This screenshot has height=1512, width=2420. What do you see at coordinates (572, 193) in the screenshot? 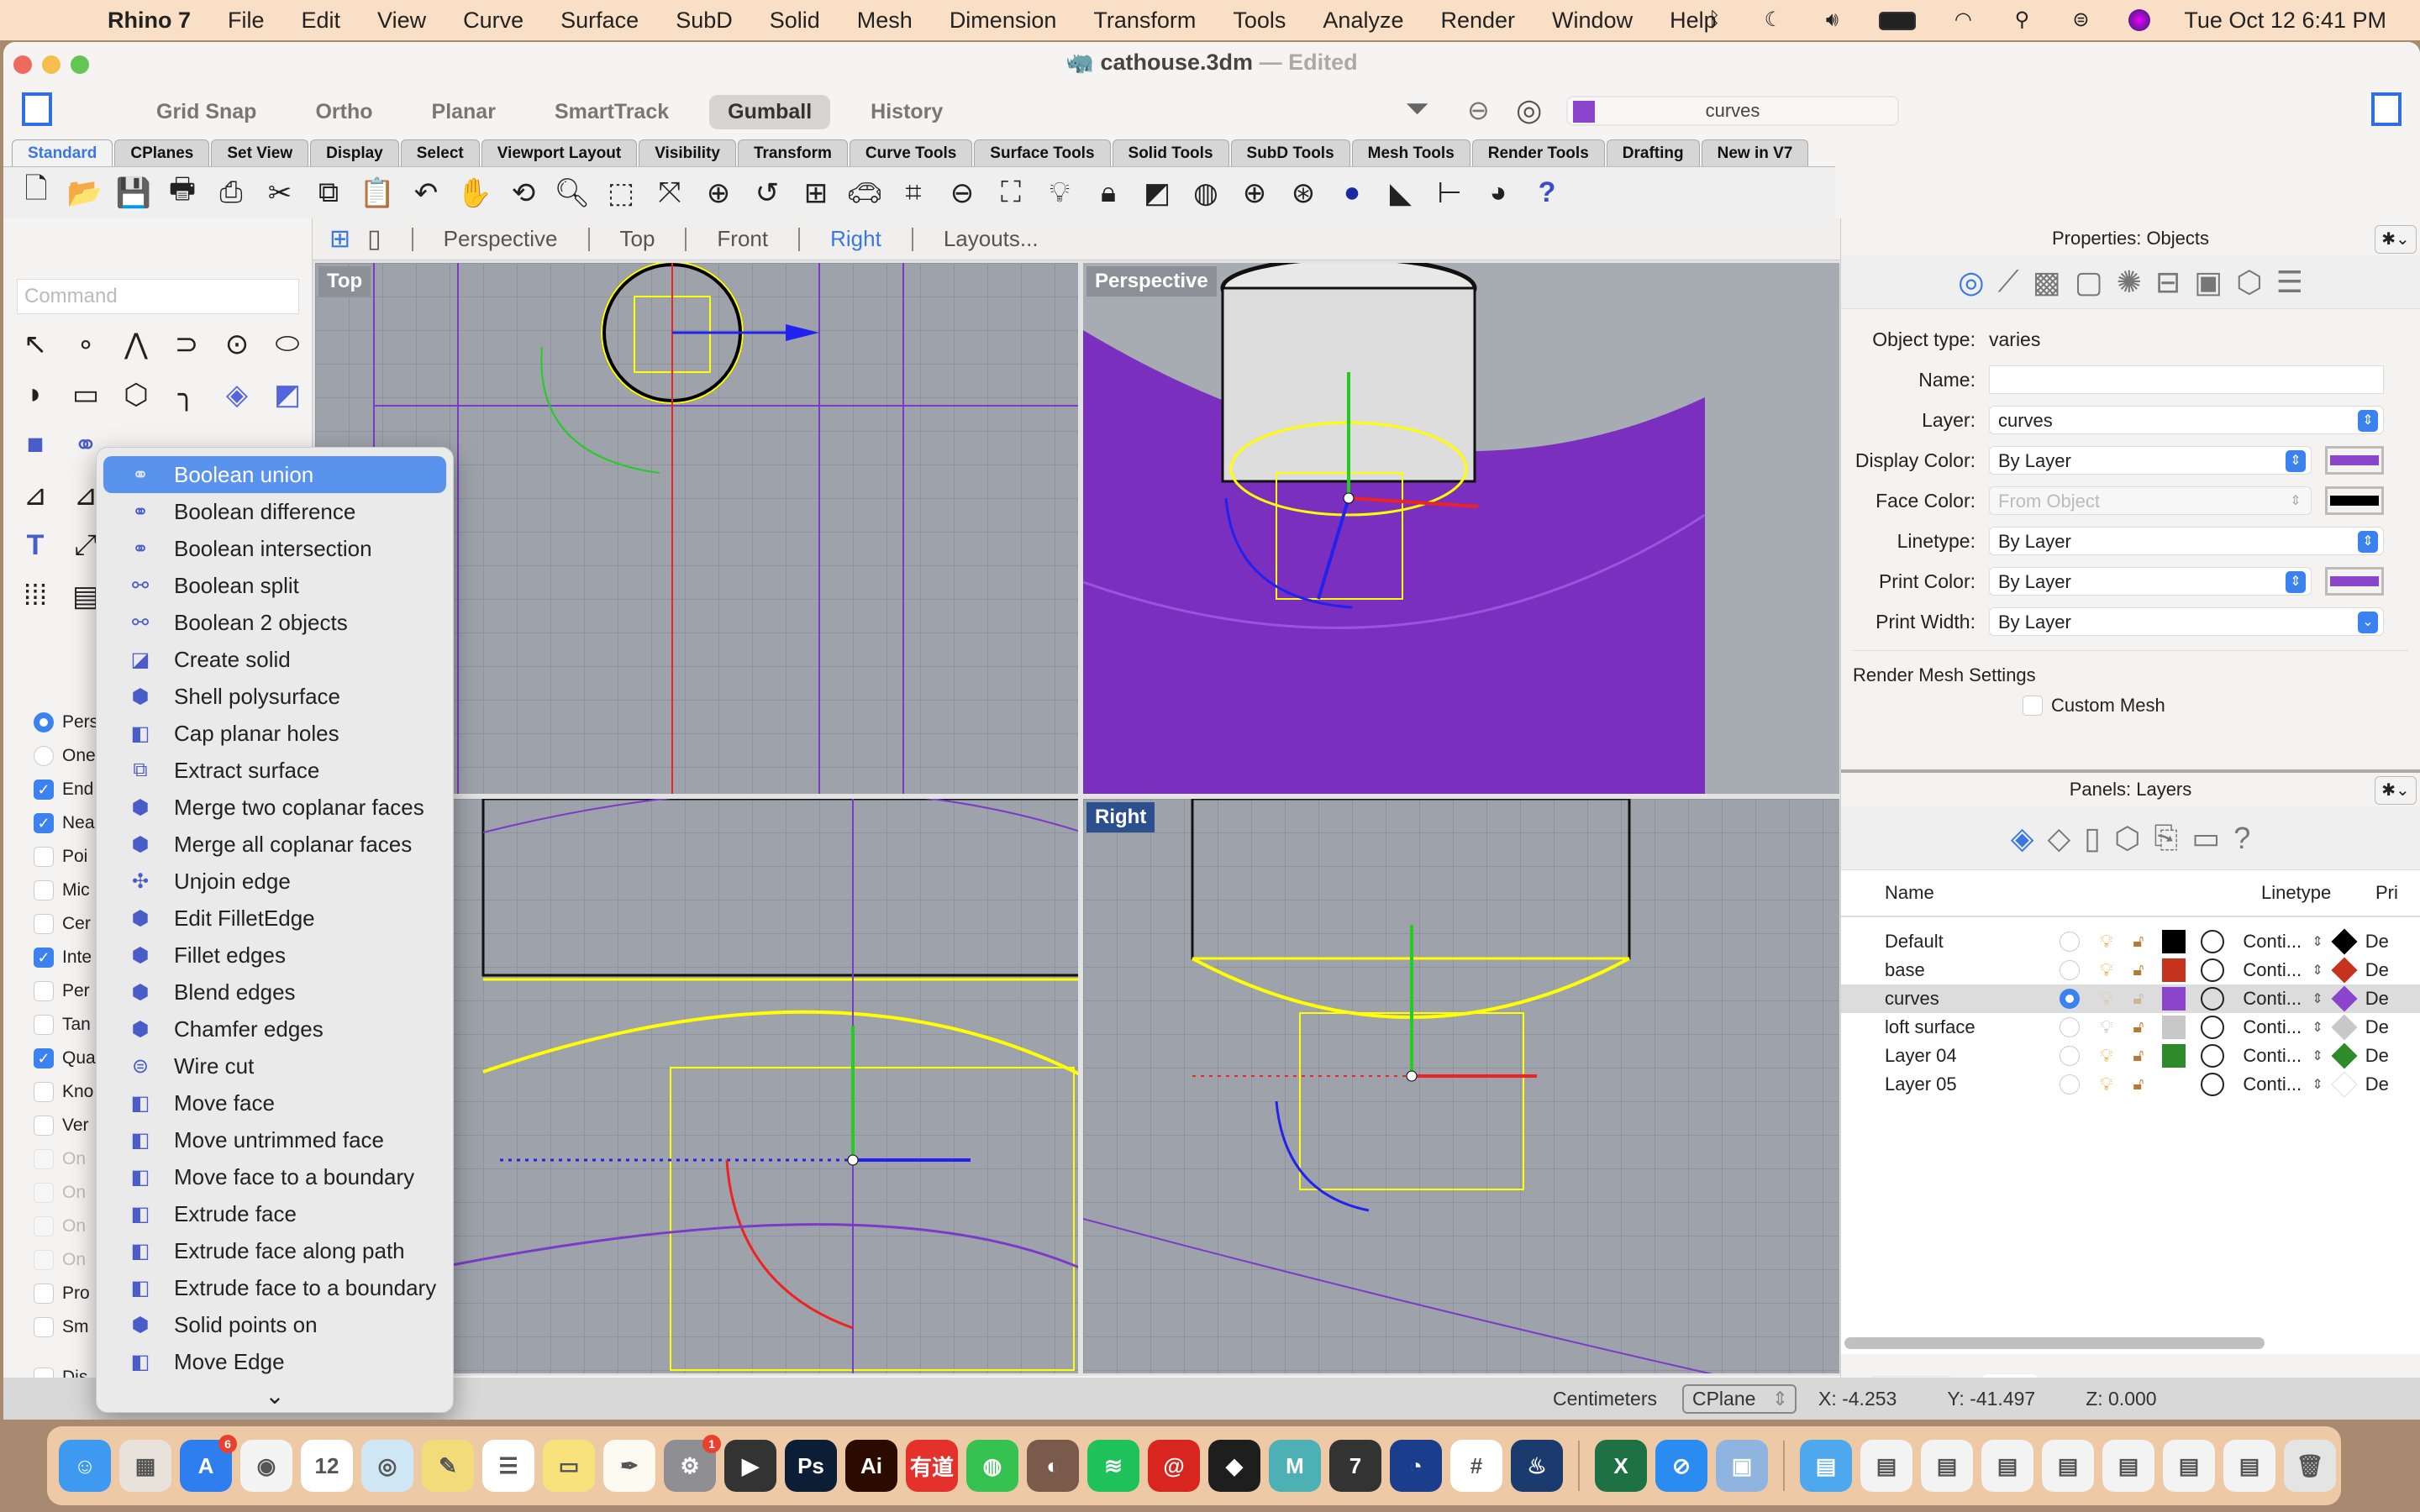
I see `zoom-in-out-icon: 🔍︎` at bounding box center [572, 193].